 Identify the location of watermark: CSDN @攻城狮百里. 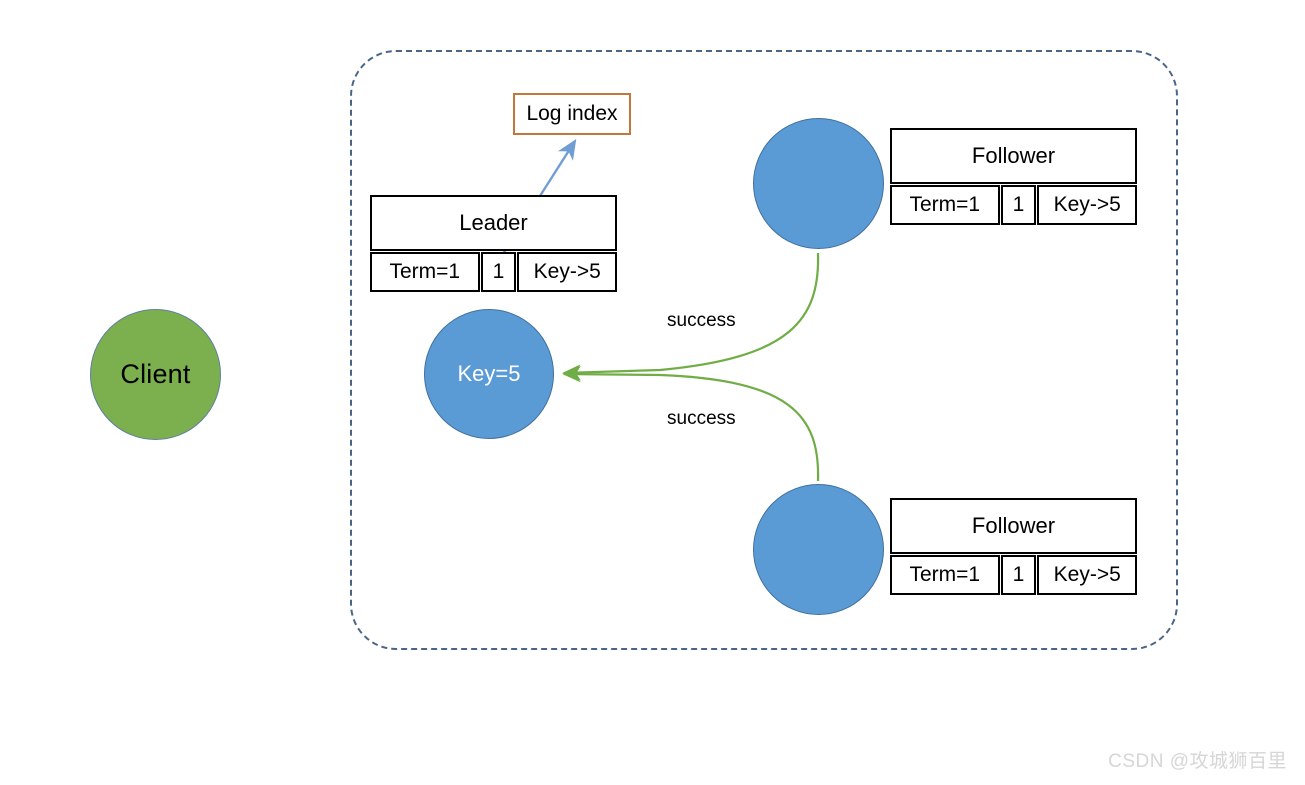
(1197, 761).